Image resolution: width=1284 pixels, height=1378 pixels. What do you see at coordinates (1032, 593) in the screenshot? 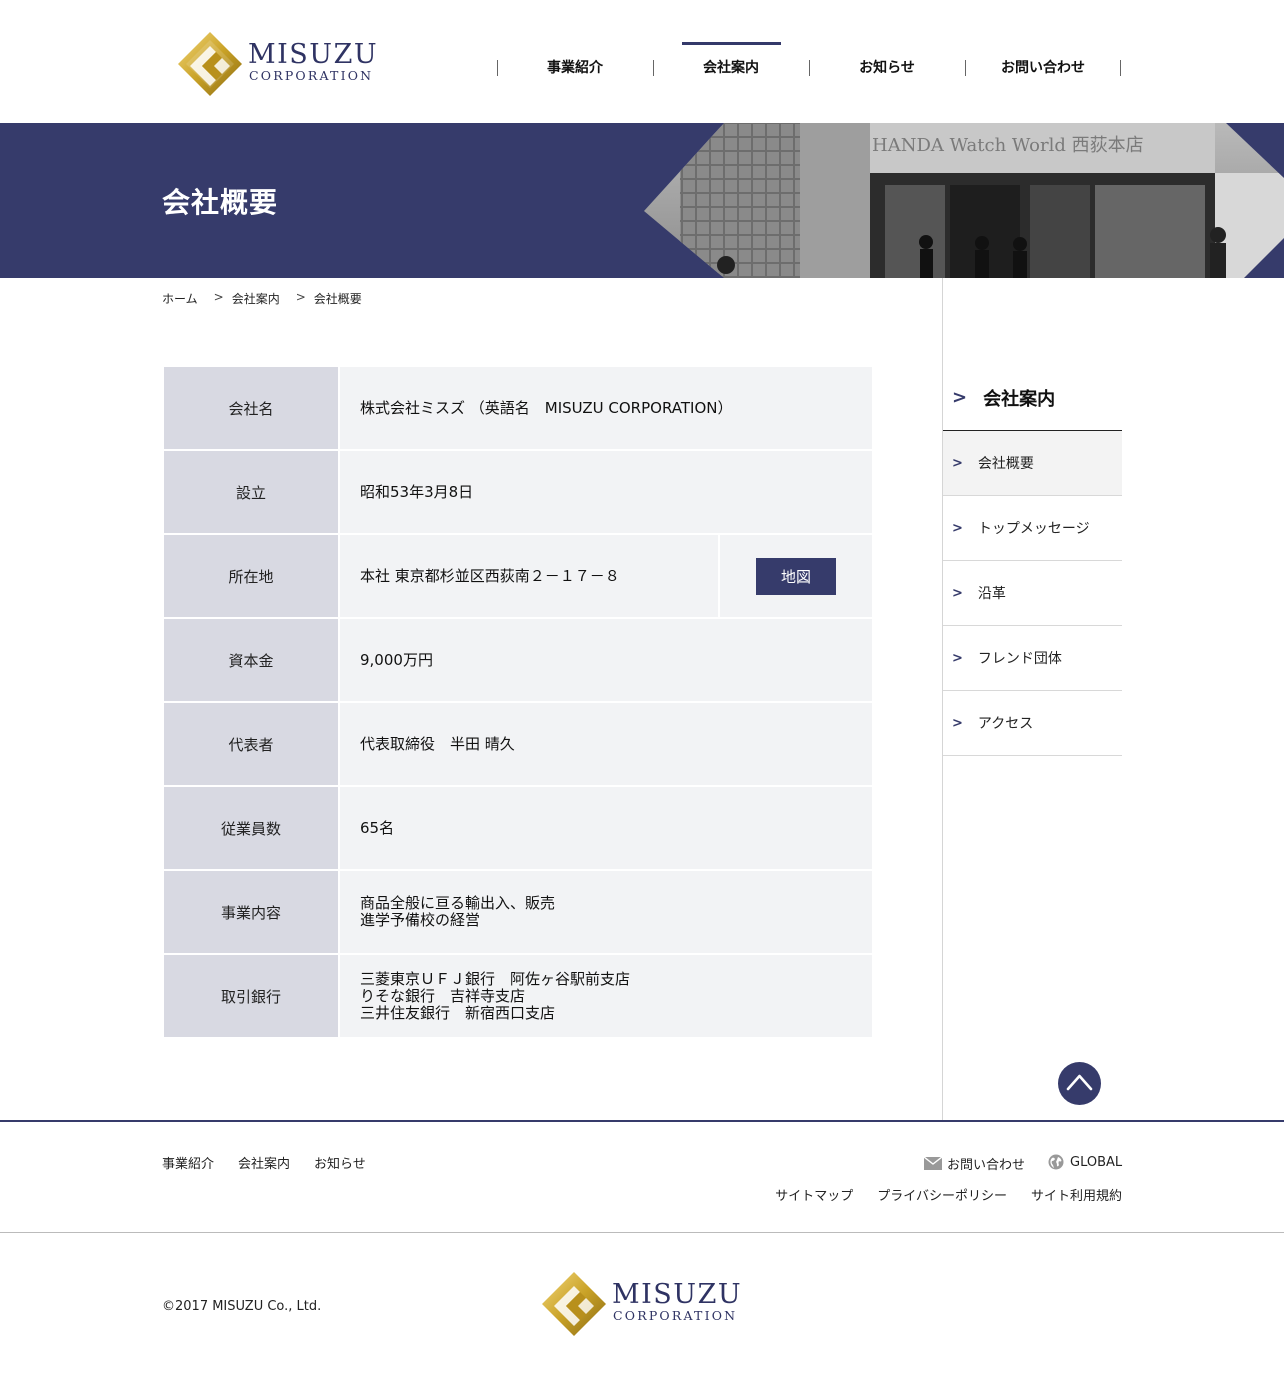
I see `sidebar-item-history: > 沿革` at bounding box center [1032, 593].